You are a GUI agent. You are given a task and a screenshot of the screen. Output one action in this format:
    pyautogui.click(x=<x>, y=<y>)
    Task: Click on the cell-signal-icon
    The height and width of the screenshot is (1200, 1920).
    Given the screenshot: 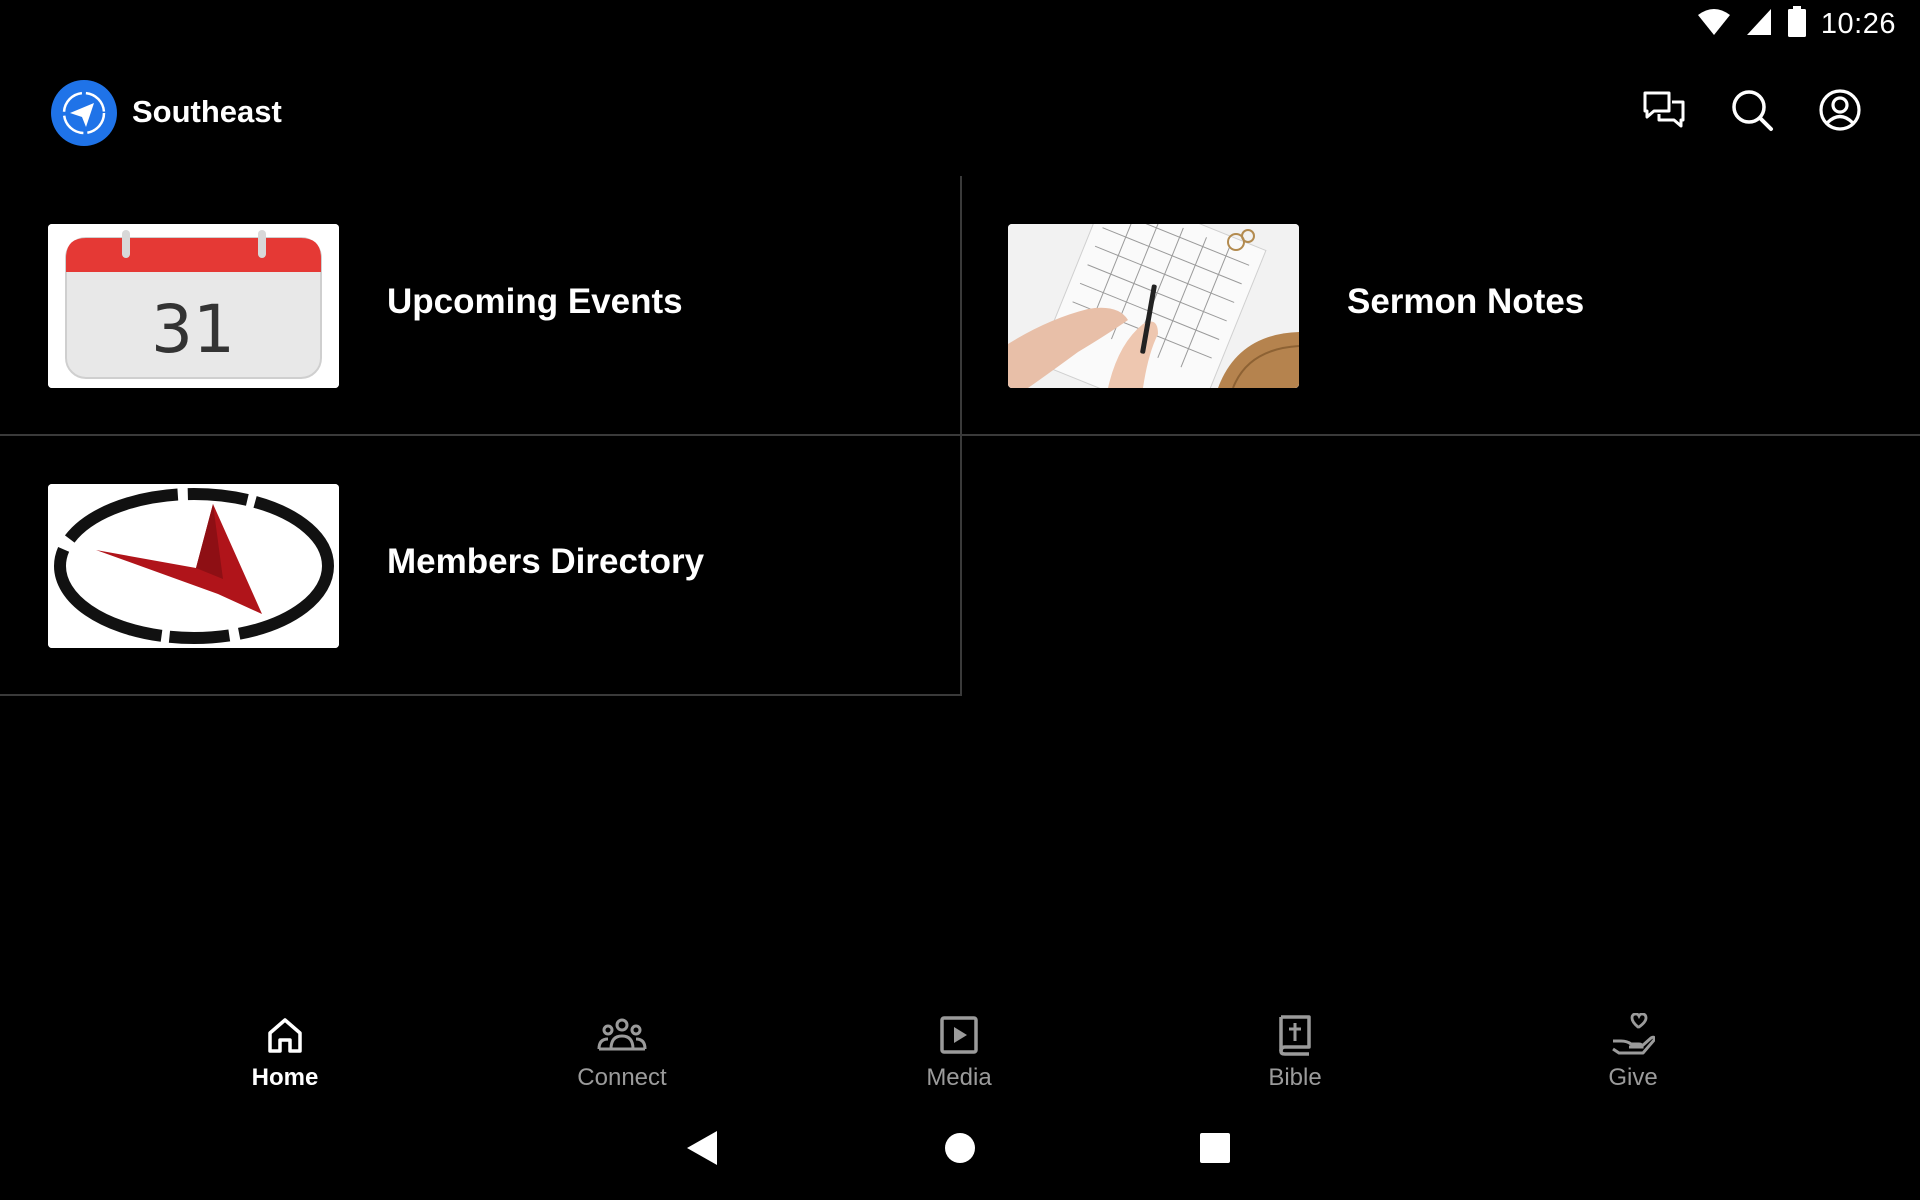 What is the action you would take?
    pyautogui.click(x=1759, y=24)
    